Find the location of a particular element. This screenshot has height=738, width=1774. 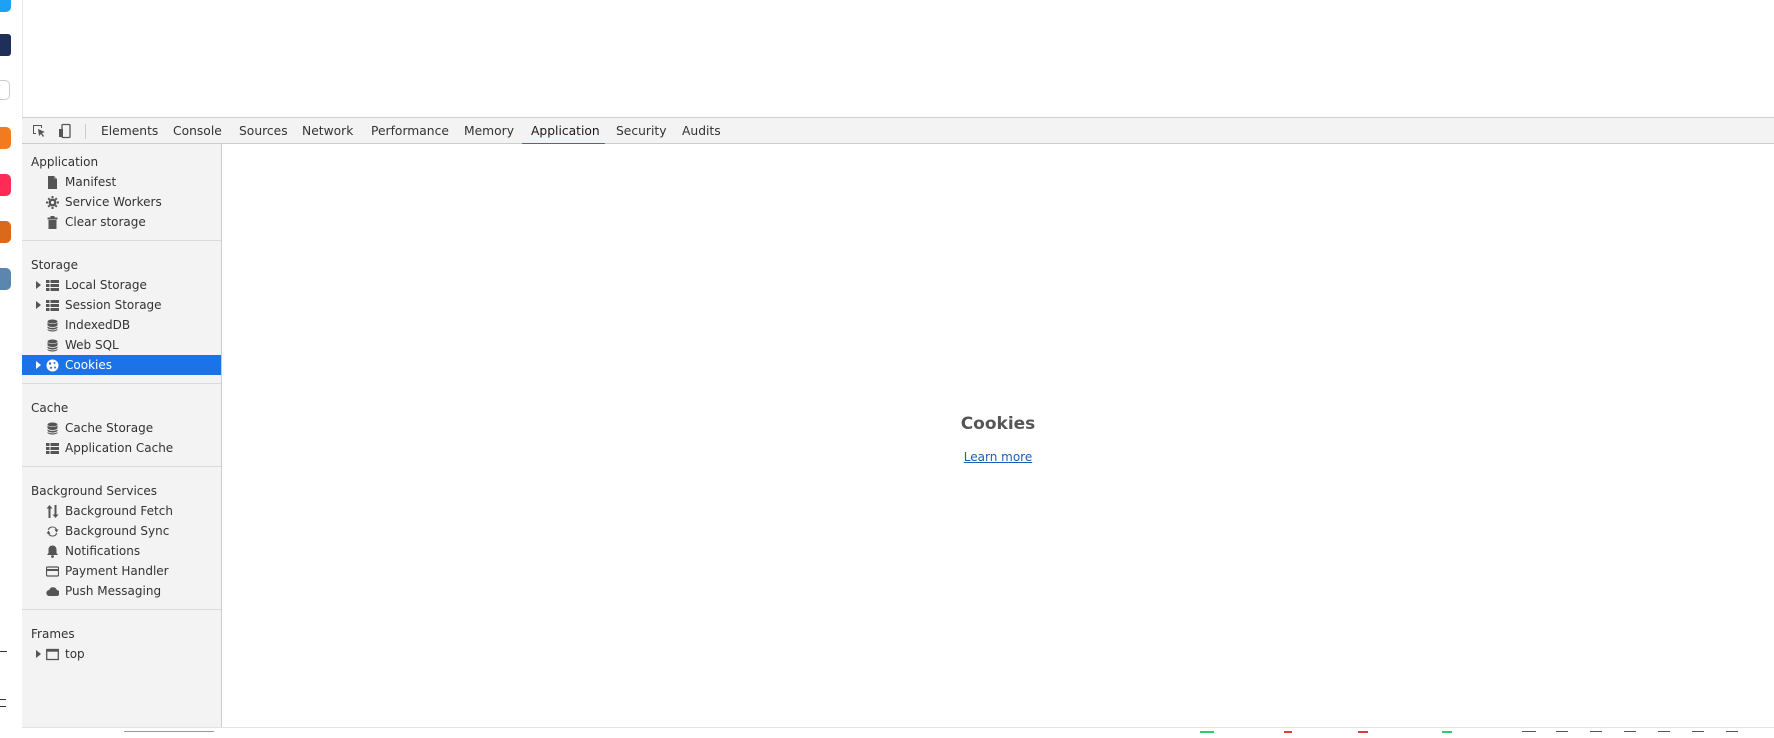

tab-application: Application is located at coordinates (563, 131).